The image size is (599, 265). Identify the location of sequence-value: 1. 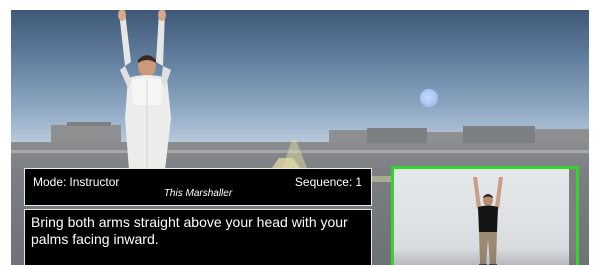
(358, 182).